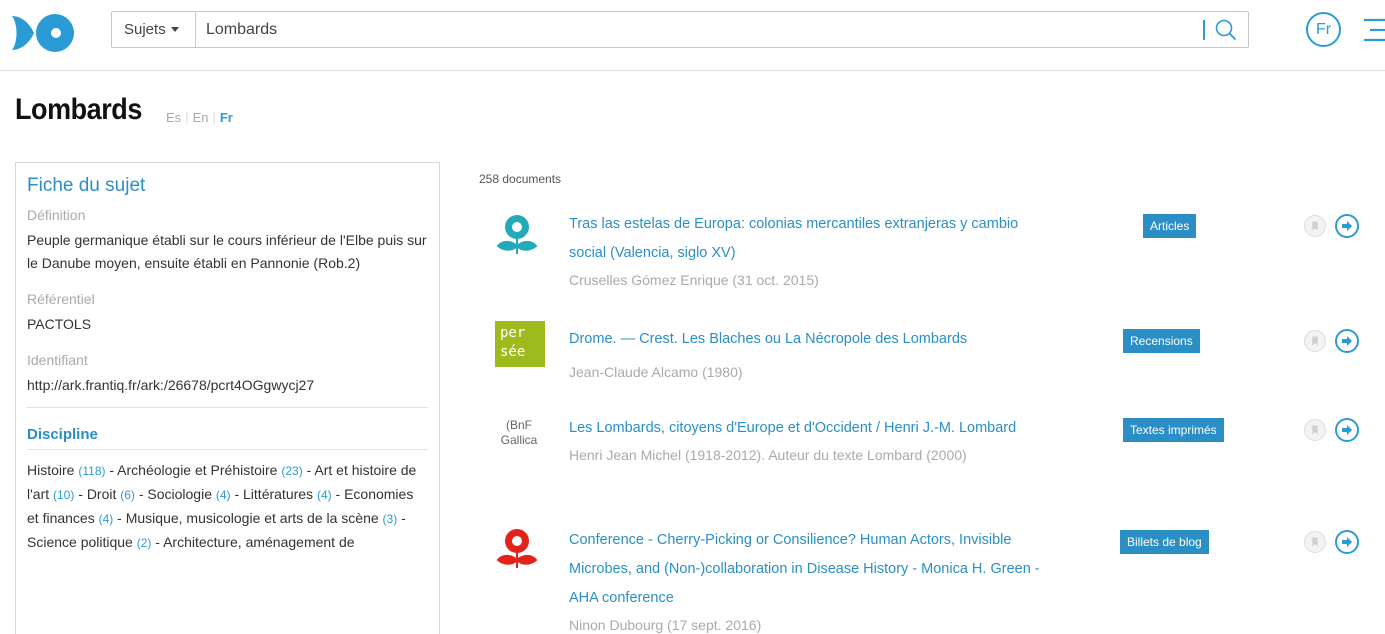 The height and width of the screenshot is (634, 1385). I want to click on search-bar: Sujets, so click(680, 29).